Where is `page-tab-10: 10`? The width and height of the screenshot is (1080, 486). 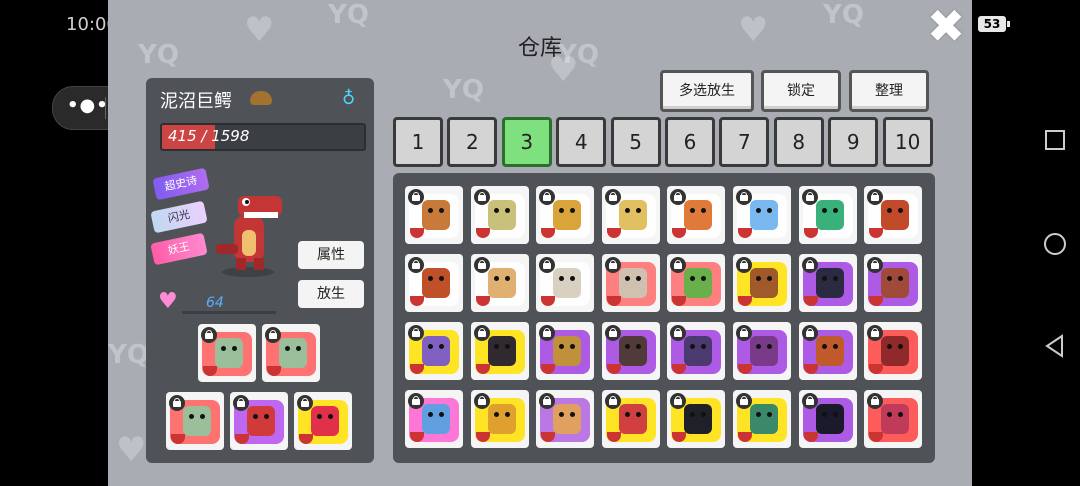
page-tab-10: 10 is located at coordinates (907, 142).